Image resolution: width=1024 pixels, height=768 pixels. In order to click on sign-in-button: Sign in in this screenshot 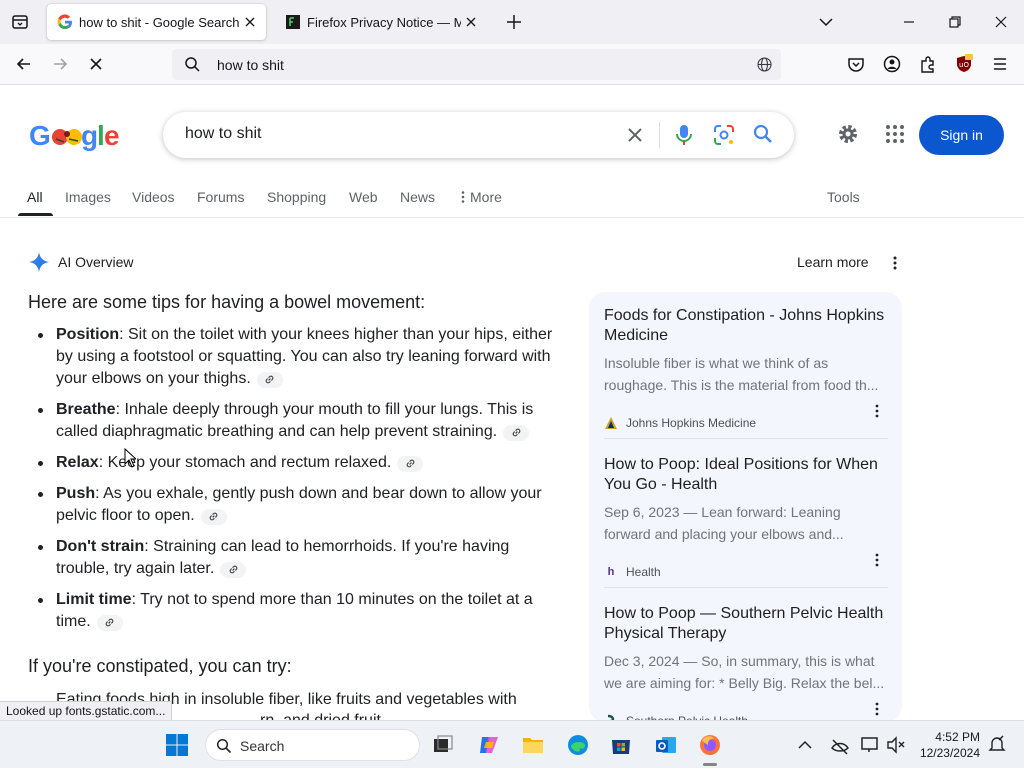, I will do `click(961, 135)`.